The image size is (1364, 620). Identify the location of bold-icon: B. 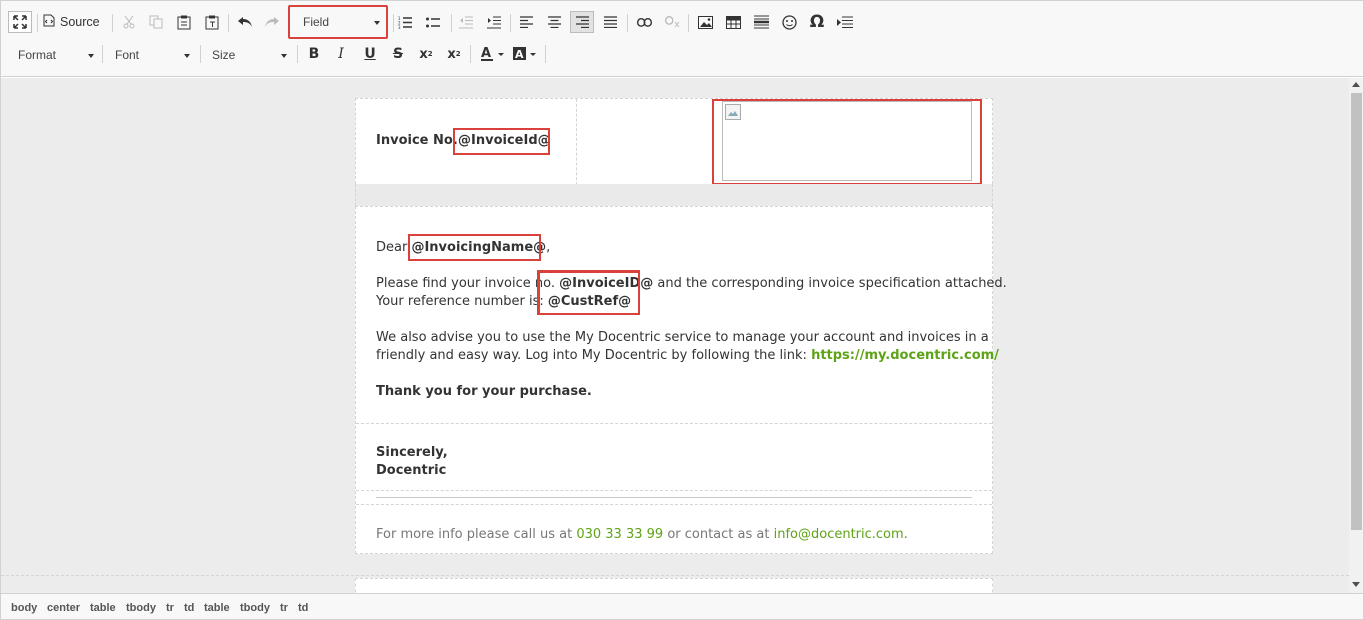
(314, 54).